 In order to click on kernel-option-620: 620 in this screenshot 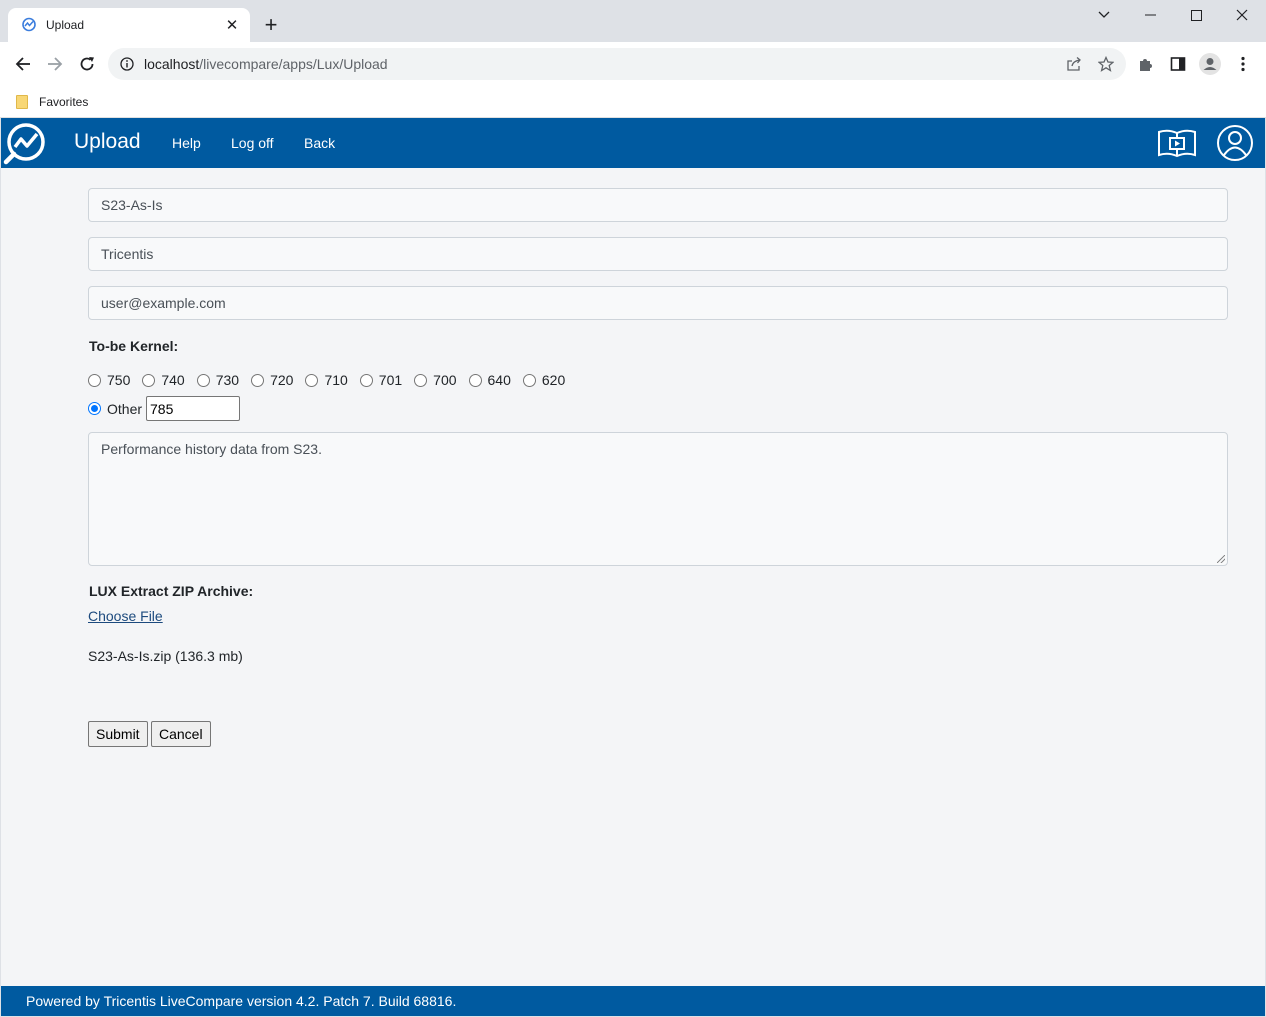, I will do `click(544, 380)`.